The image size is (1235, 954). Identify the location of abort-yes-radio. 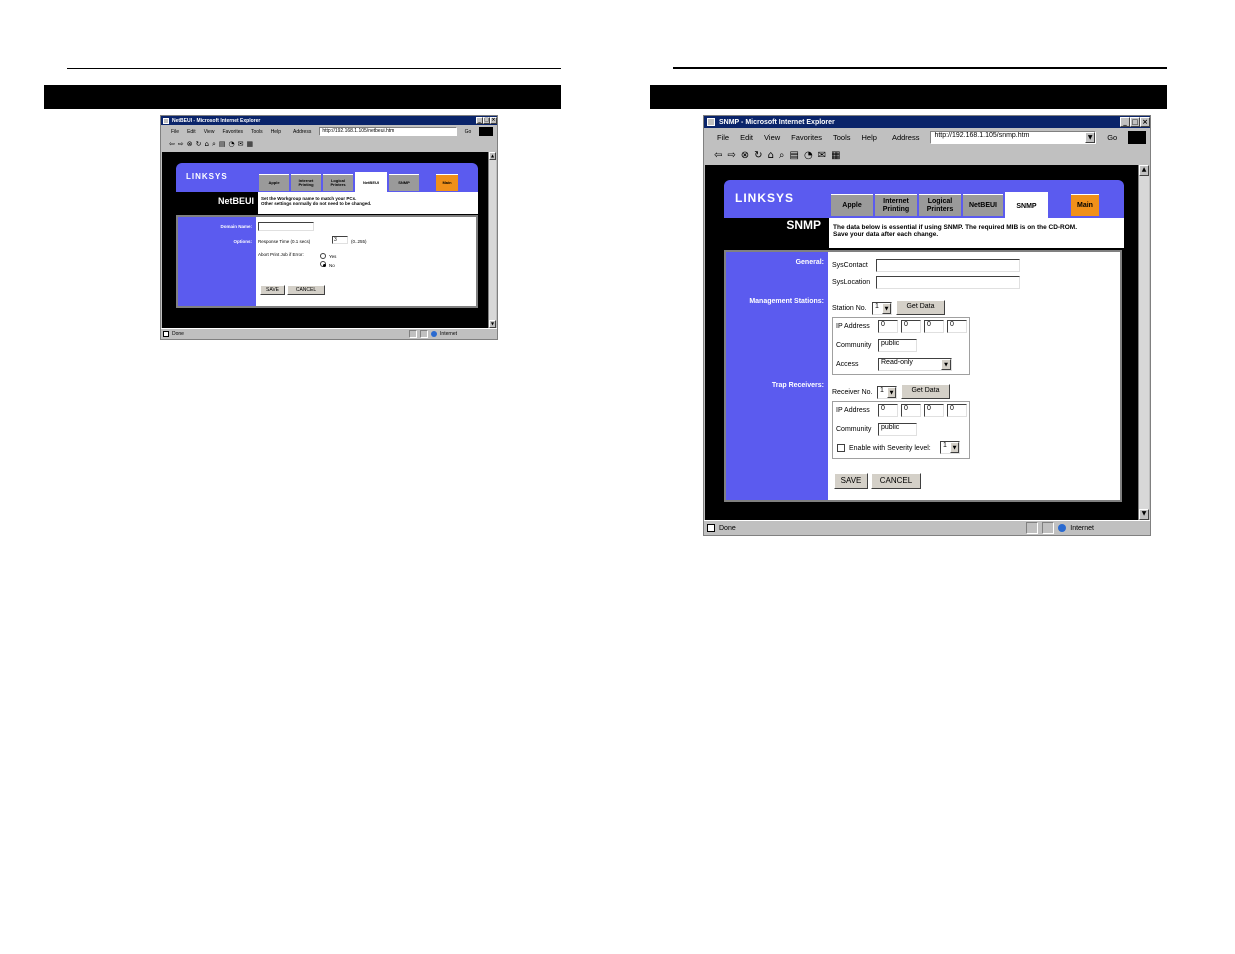
(323, 256).